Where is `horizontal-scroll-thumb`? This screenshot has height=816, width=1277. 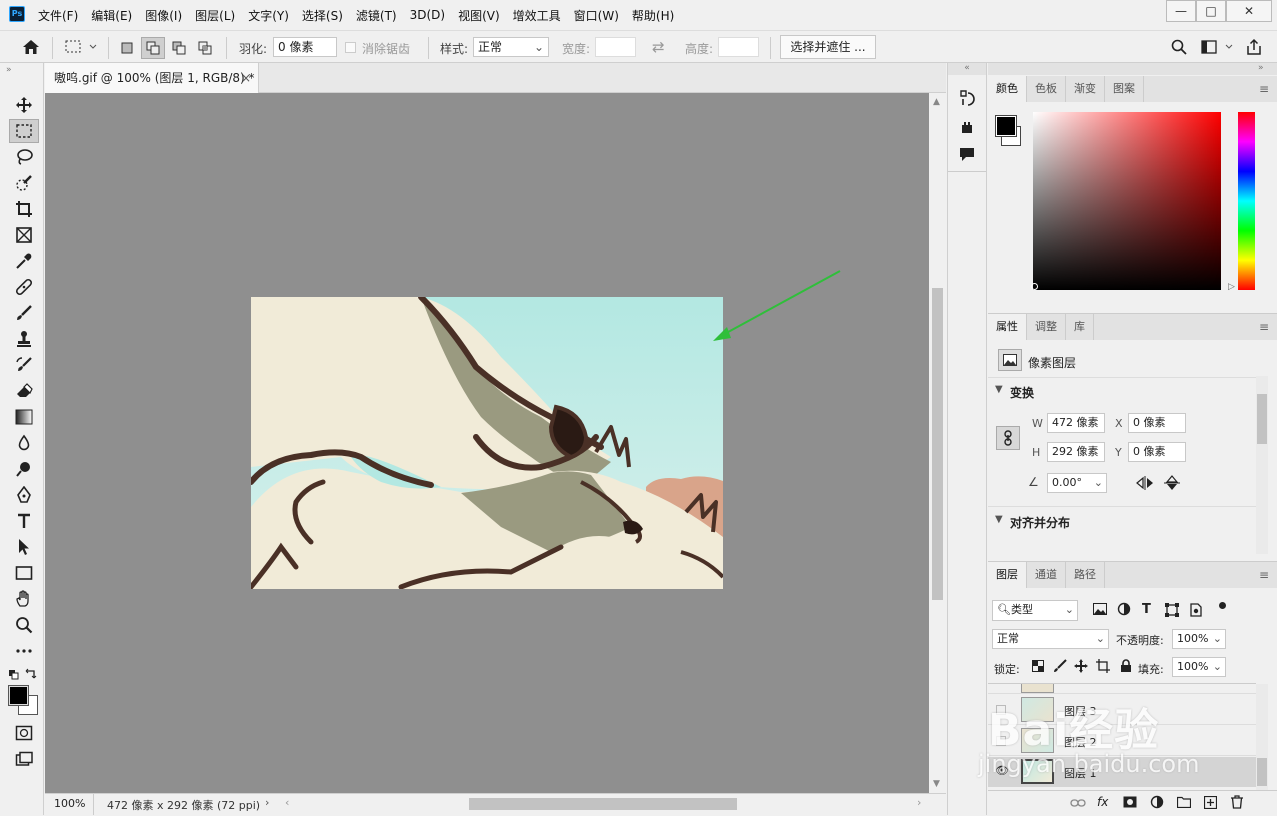 horizontal-scroll-thumb is located at coordinates (603, 804).